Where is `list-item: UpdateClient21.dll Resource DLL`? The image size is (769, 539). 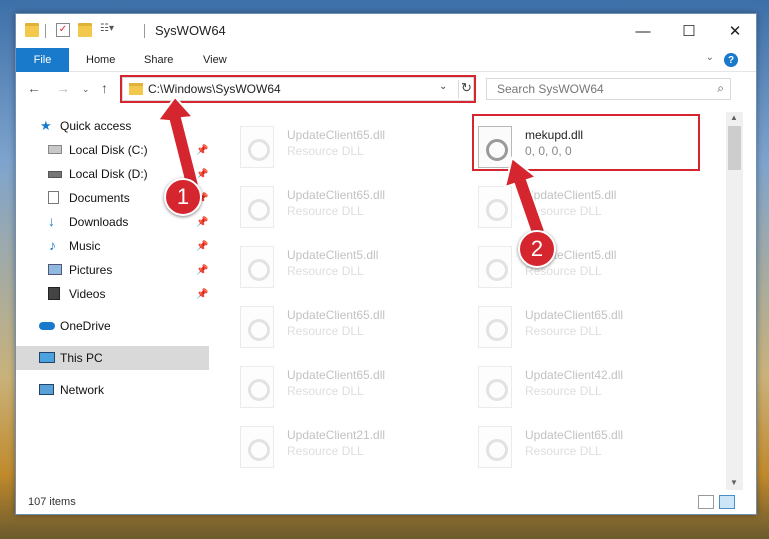 list-item: UpdateClient21.dll Resource DLL is located at coordinates (346, 446).